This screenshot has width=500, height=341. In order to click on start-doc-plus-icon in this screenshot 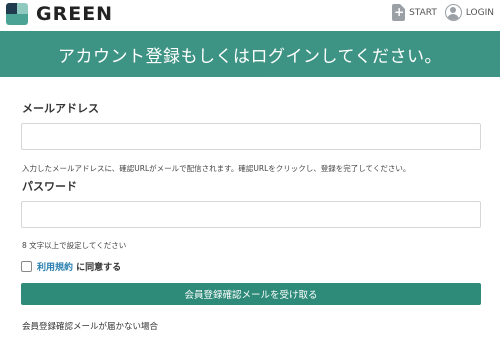, I will do `click(399, 12)`.